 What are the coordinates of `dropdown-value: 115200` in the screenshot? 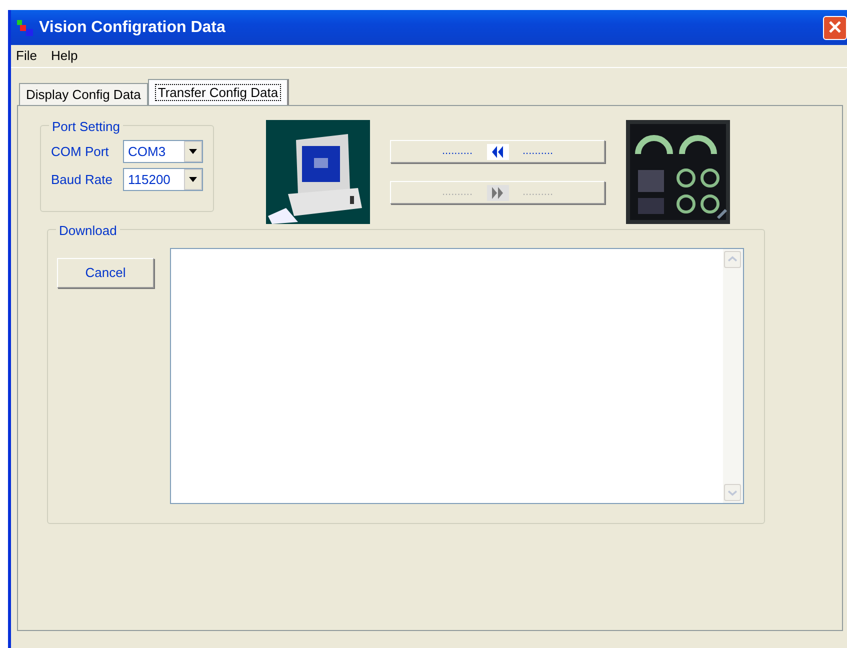 It's located at (149, 180).